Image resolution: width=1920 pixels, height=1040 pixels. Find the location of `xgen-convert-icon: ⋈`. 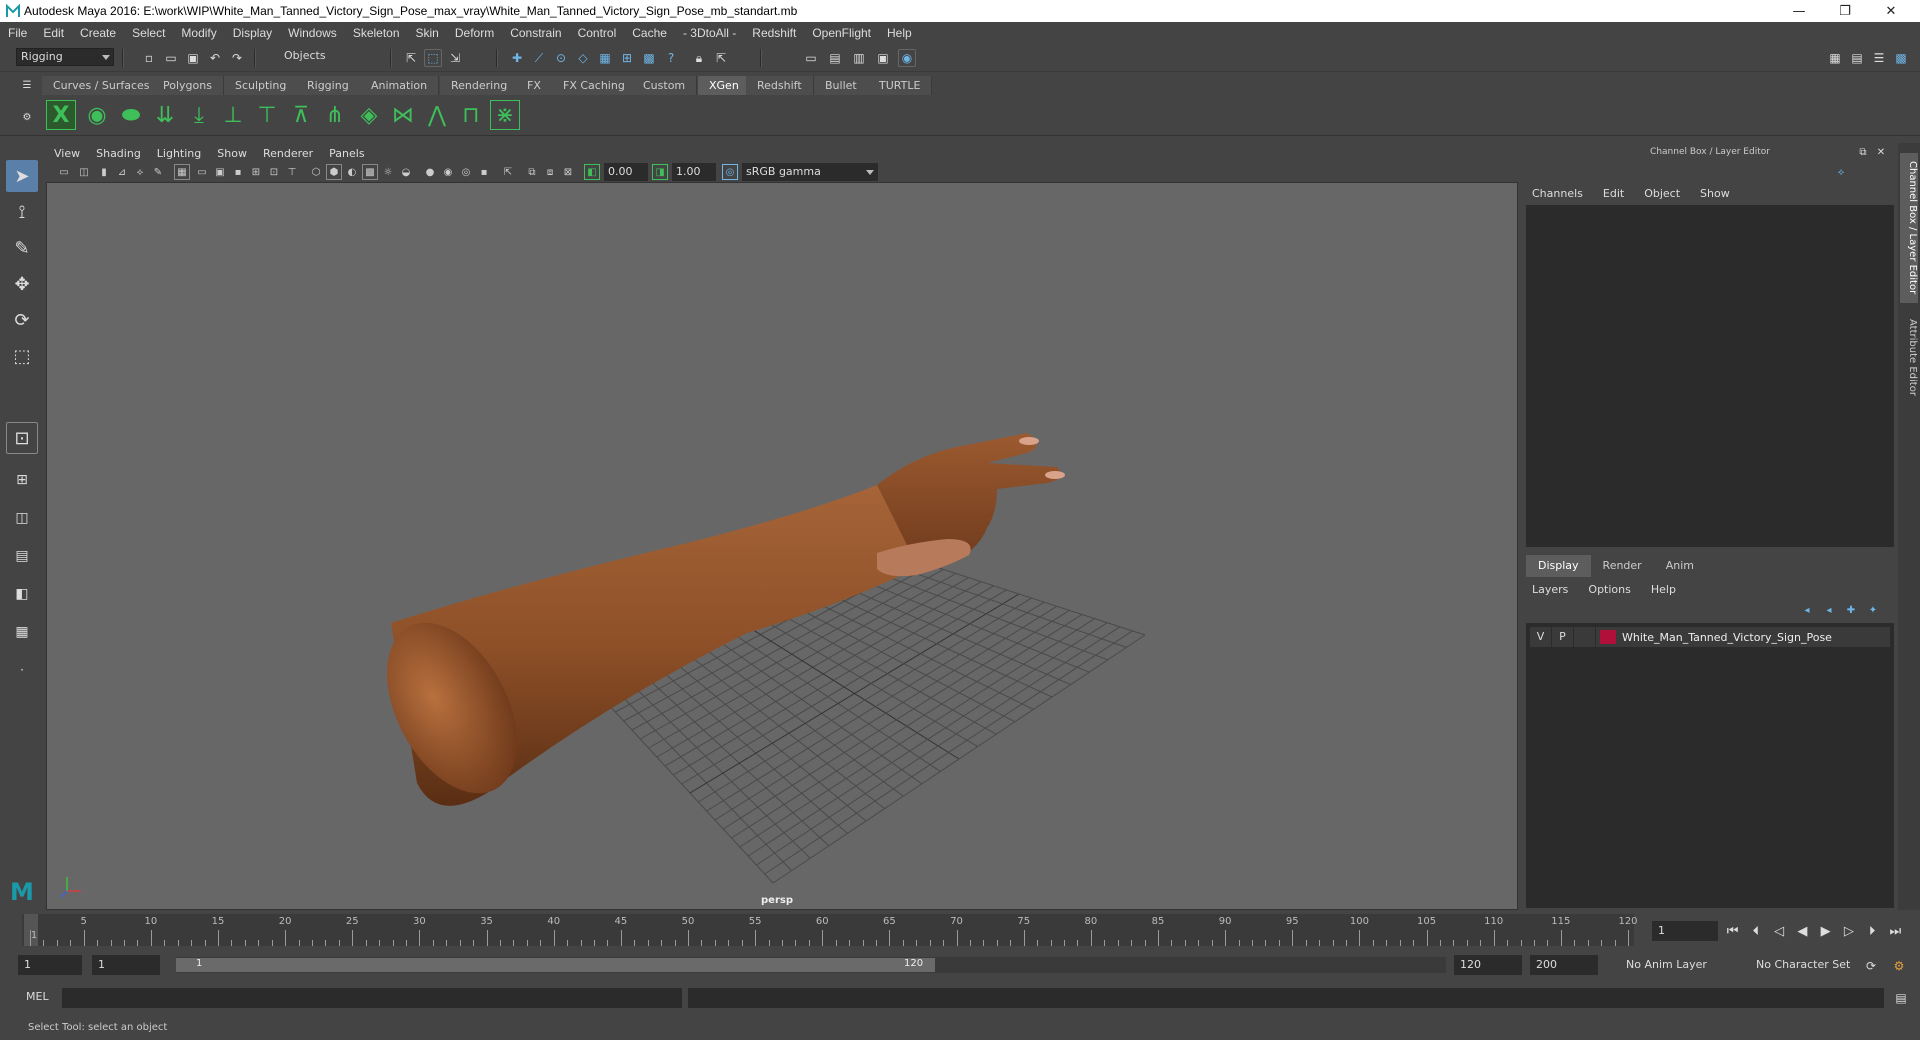

xgen-convert-icon: ⋈ is located at coordinates (403, 115).